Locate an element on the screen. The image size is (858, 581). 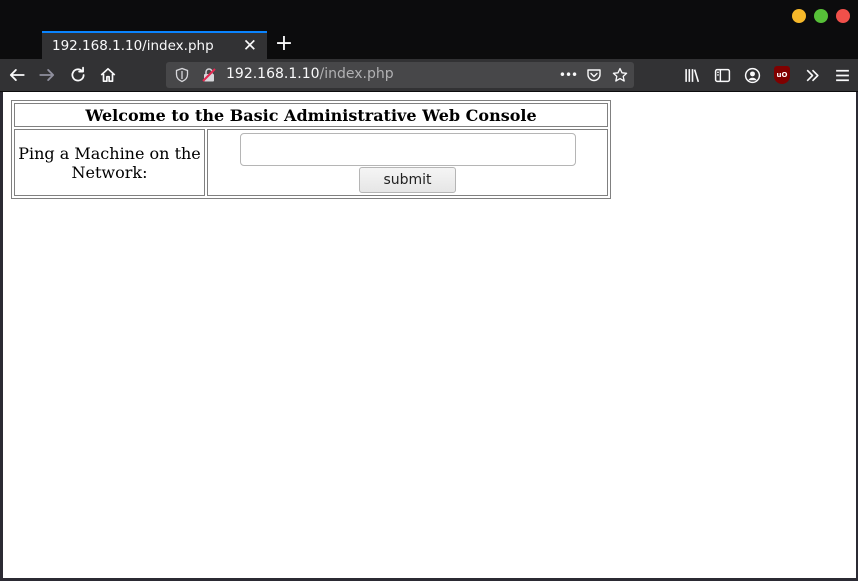
bookmark-star-button is located at coordinates (620, 75).